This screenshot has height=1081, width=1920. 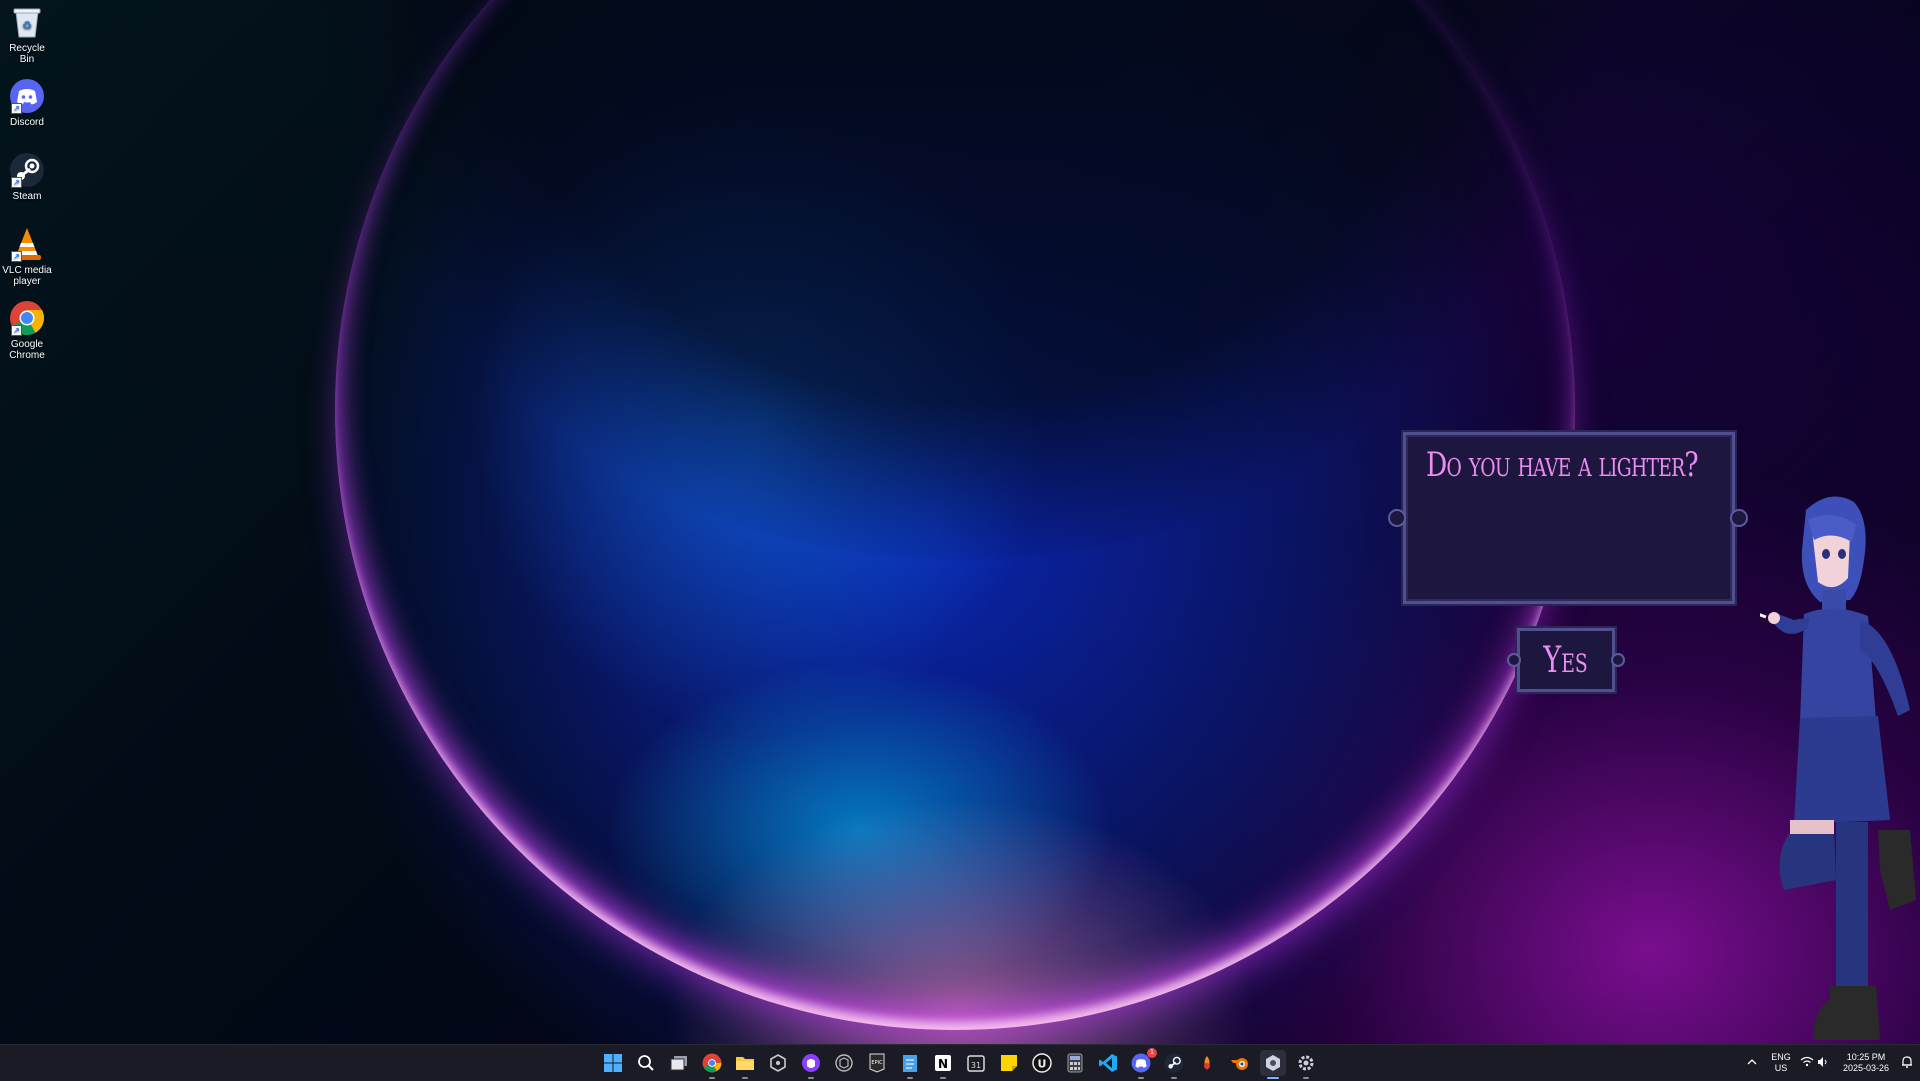 I want to click on region-code: US, so click(x=1781, y=1068).